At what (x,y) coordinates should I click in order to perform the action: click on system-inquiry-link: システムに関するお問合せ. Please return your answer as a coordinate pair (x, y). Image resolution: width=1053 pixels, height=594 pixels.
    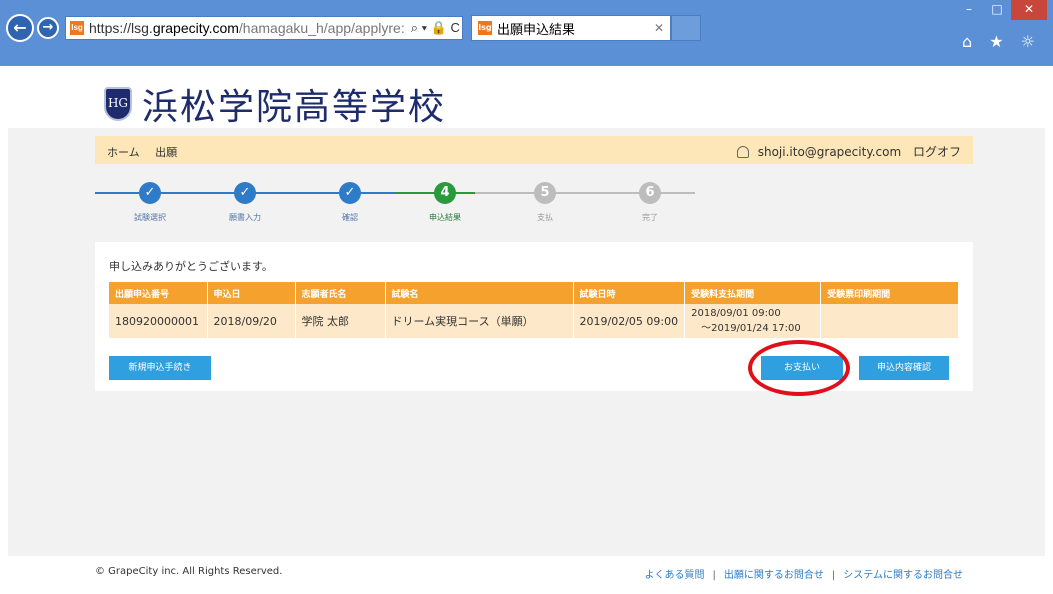
    Looking at the image, I should click on (903, 575).